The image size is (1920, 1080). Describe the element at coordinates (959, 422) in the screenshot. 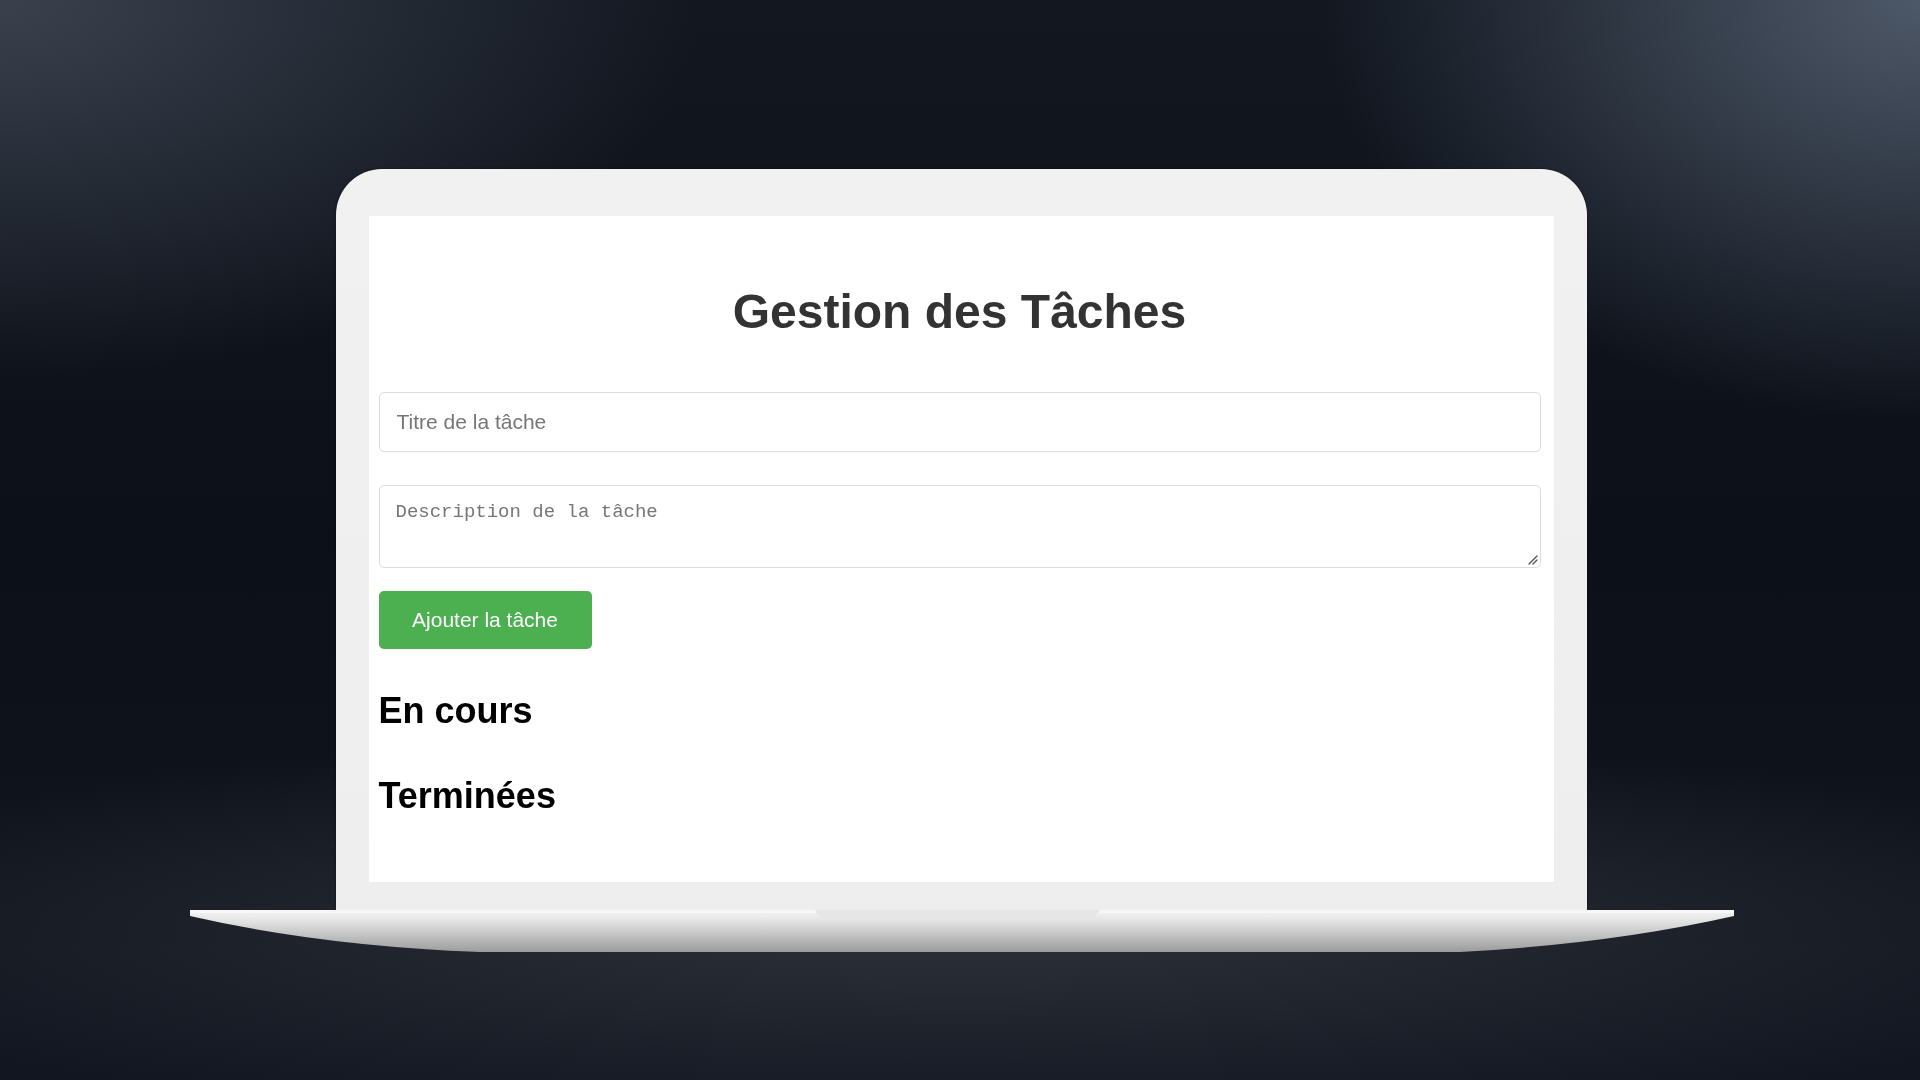

I see `title-input-field: Titre de la tâche` at that location.